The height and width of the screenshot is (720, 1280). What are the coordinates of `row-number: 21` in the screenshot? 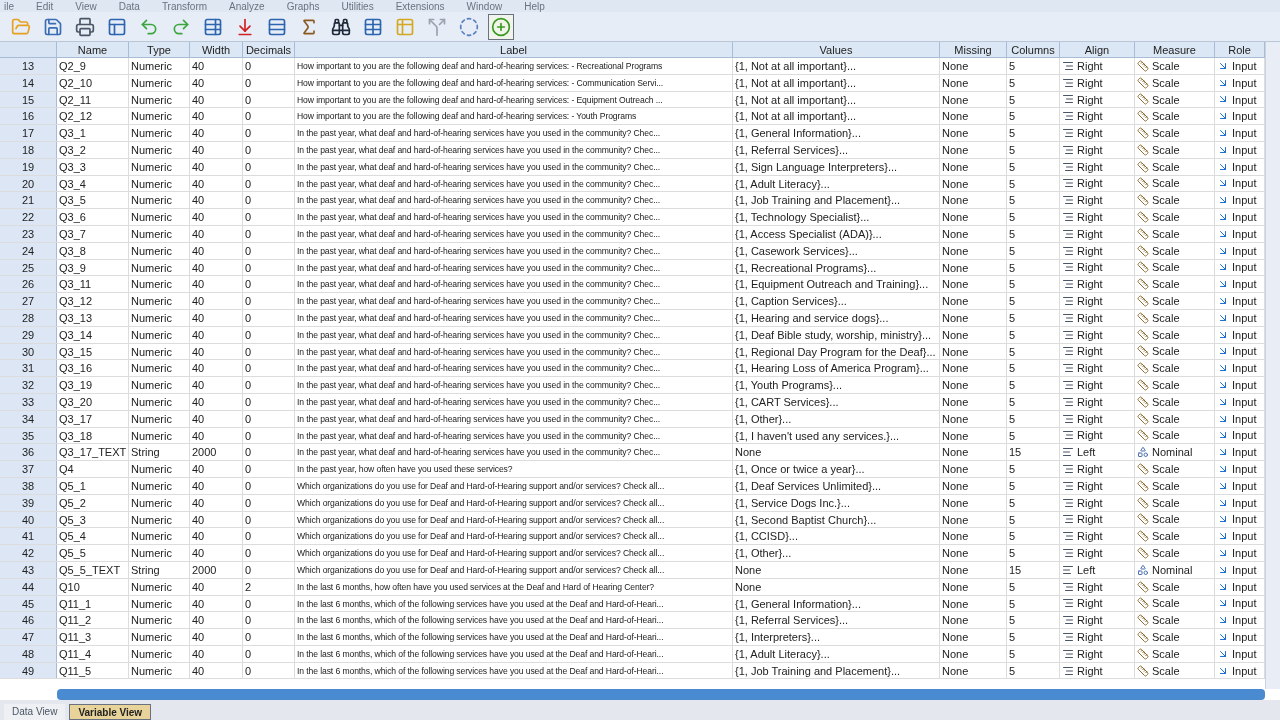 It's located at (28, 200).